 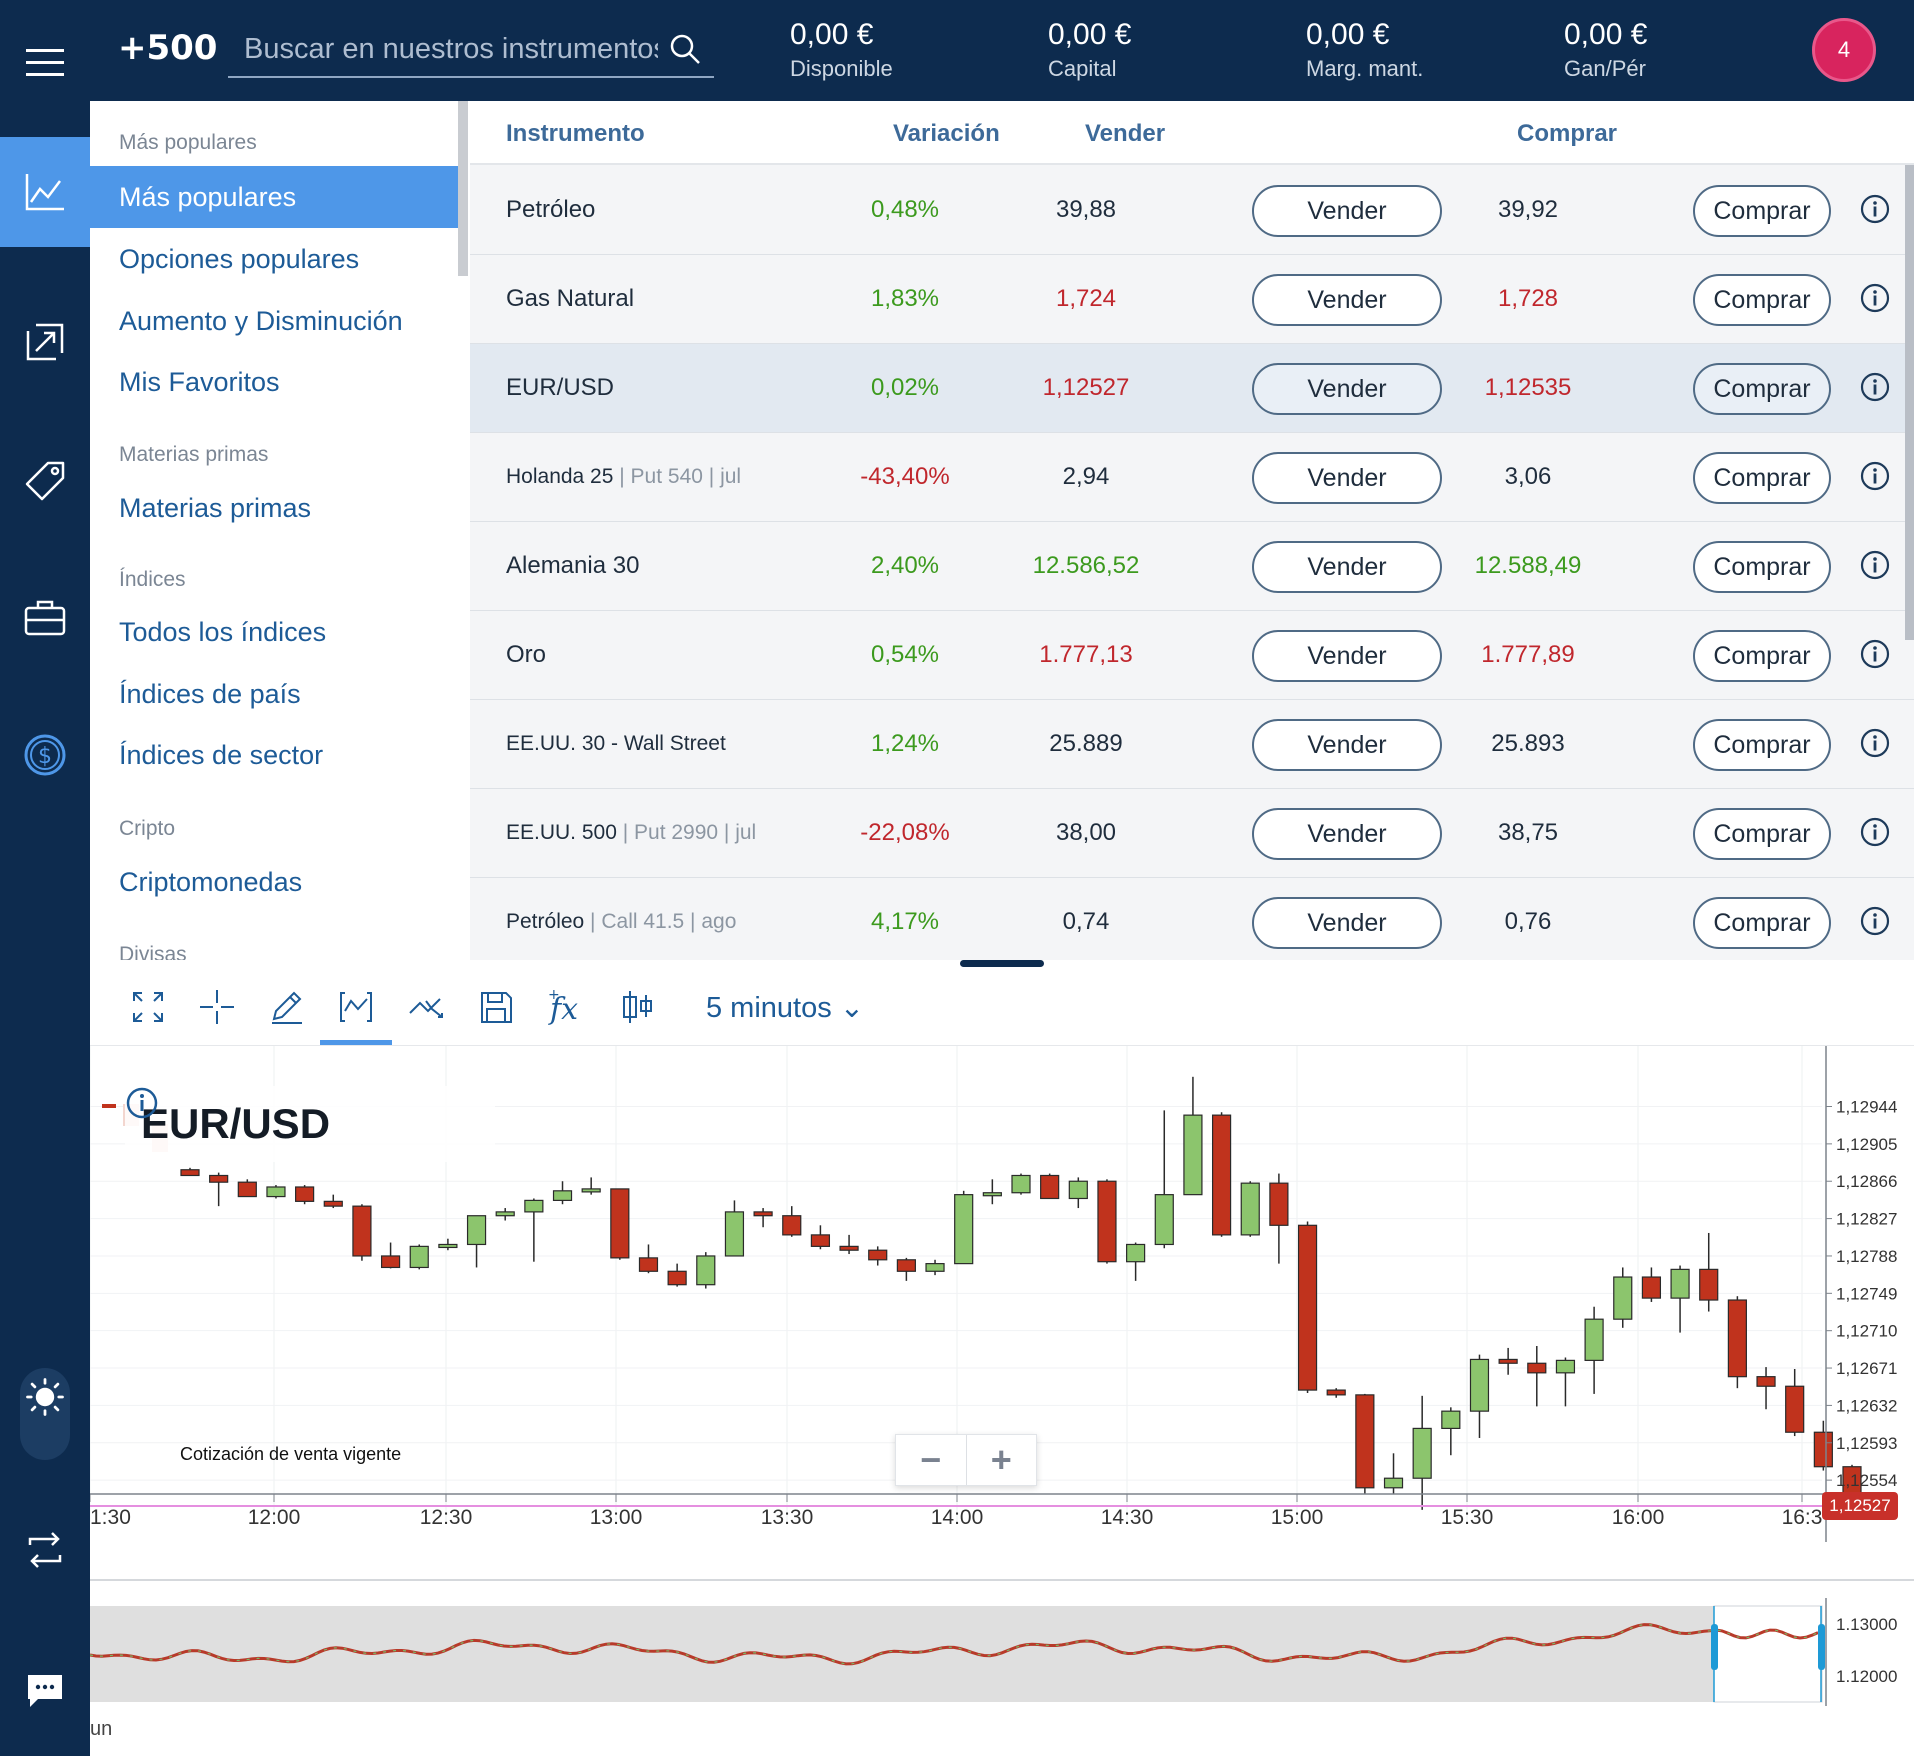 What do you see at coordinates (931, 1460) in the screenshot?
I see `zoom-out-button: −` at bounding box center [931, 1460].